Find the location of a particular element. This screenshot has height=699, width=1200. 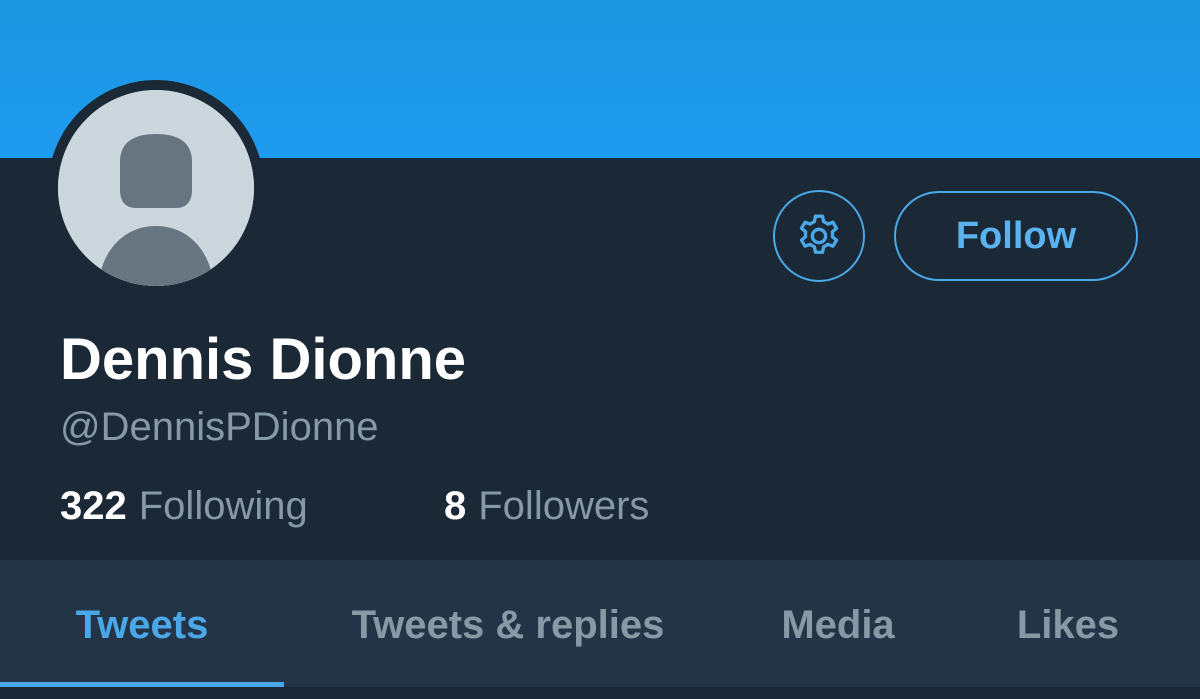

tab-tweets-and-replies: Tweets & replies is located at coordinates (508, 625).